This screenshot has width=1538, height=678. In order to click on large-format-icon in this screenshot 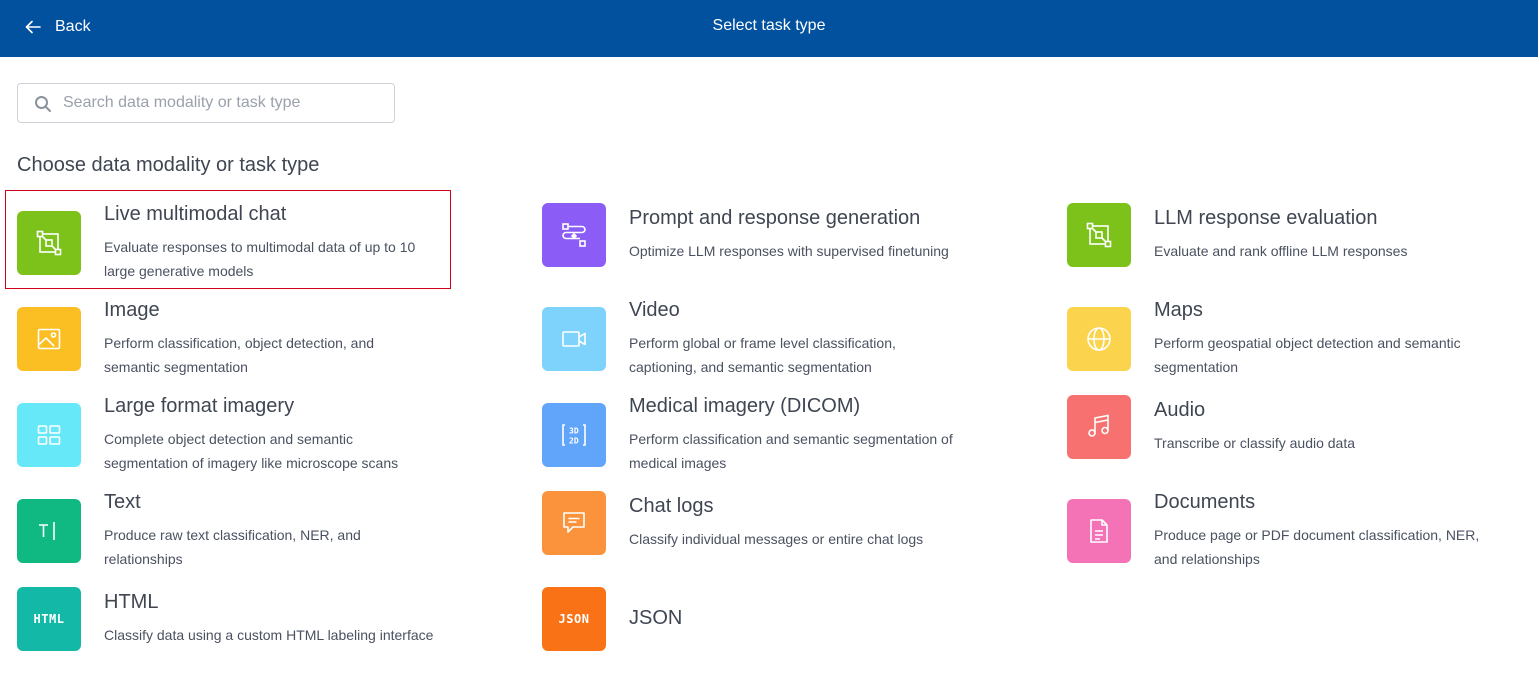, I will do `click(49, 435)`.